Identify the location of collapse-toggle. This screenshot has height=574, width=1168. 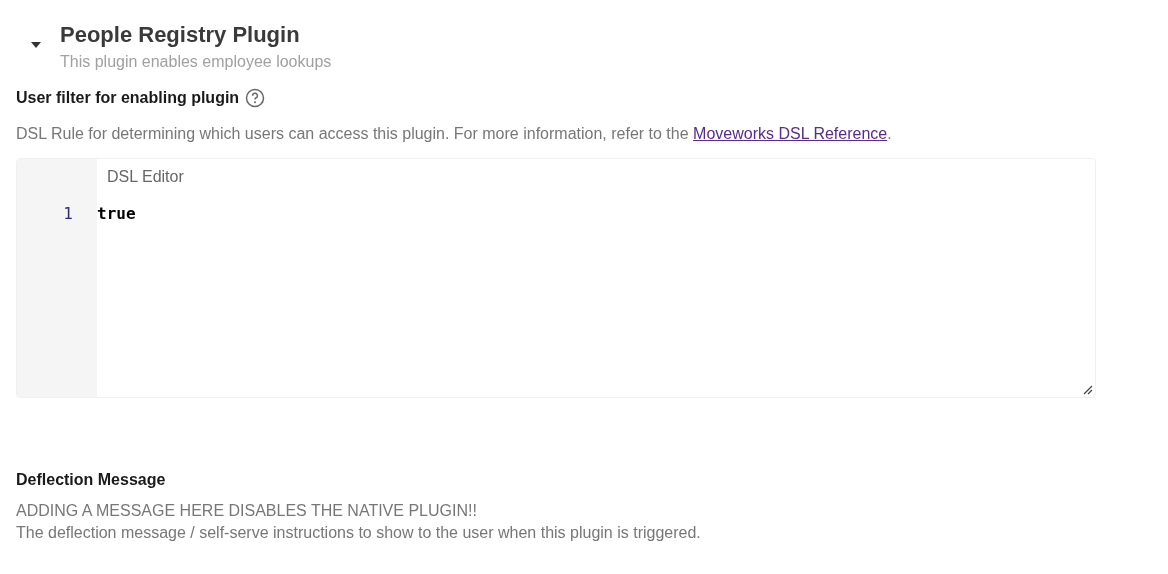
(36, 45).